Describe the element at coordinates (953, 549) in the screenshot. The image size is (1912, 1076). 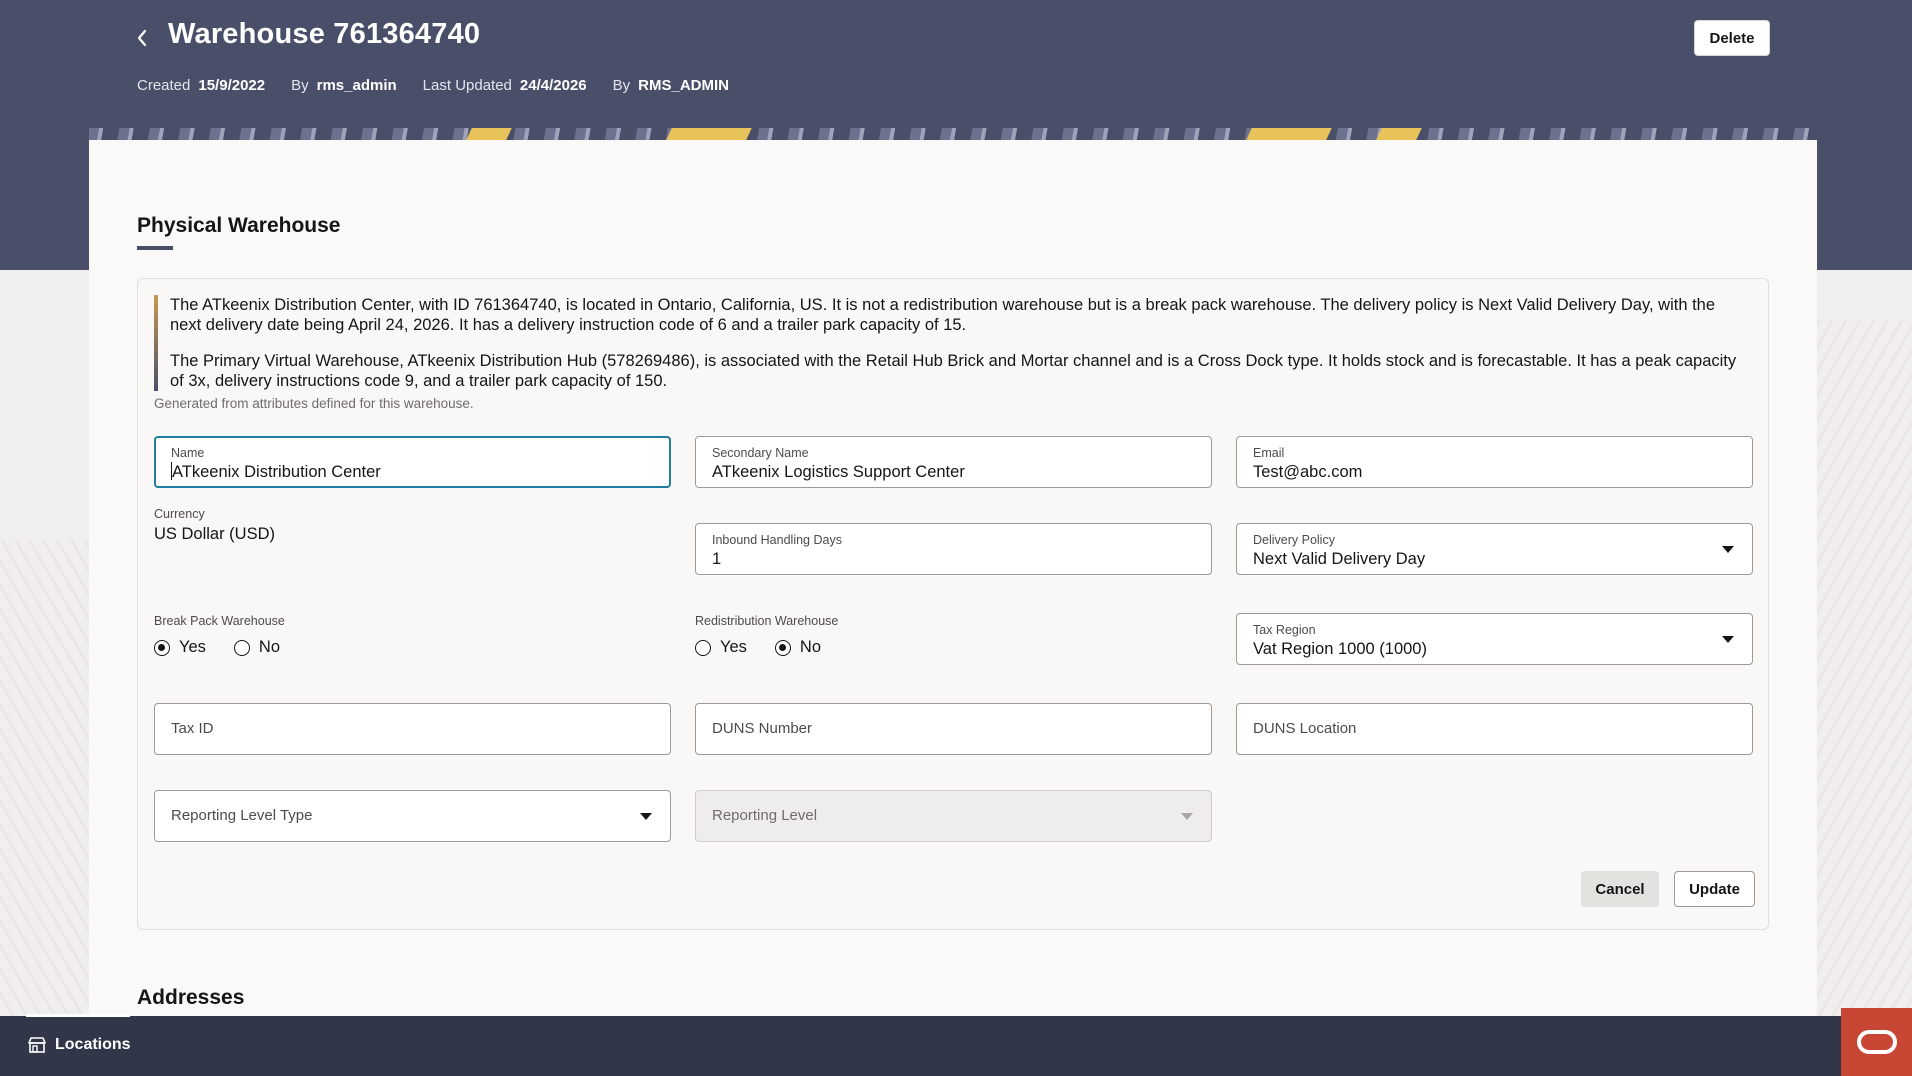
I see `inbound-handling-days-field: Inbound Handling Days 1` at that location.